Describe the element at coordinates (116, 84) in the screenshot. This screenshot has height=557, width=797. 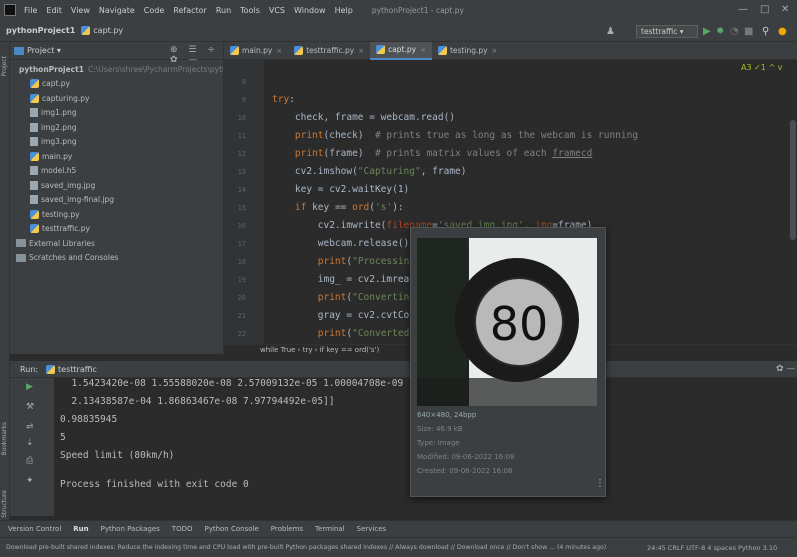
I see `tree-item: capt.py` at that location.